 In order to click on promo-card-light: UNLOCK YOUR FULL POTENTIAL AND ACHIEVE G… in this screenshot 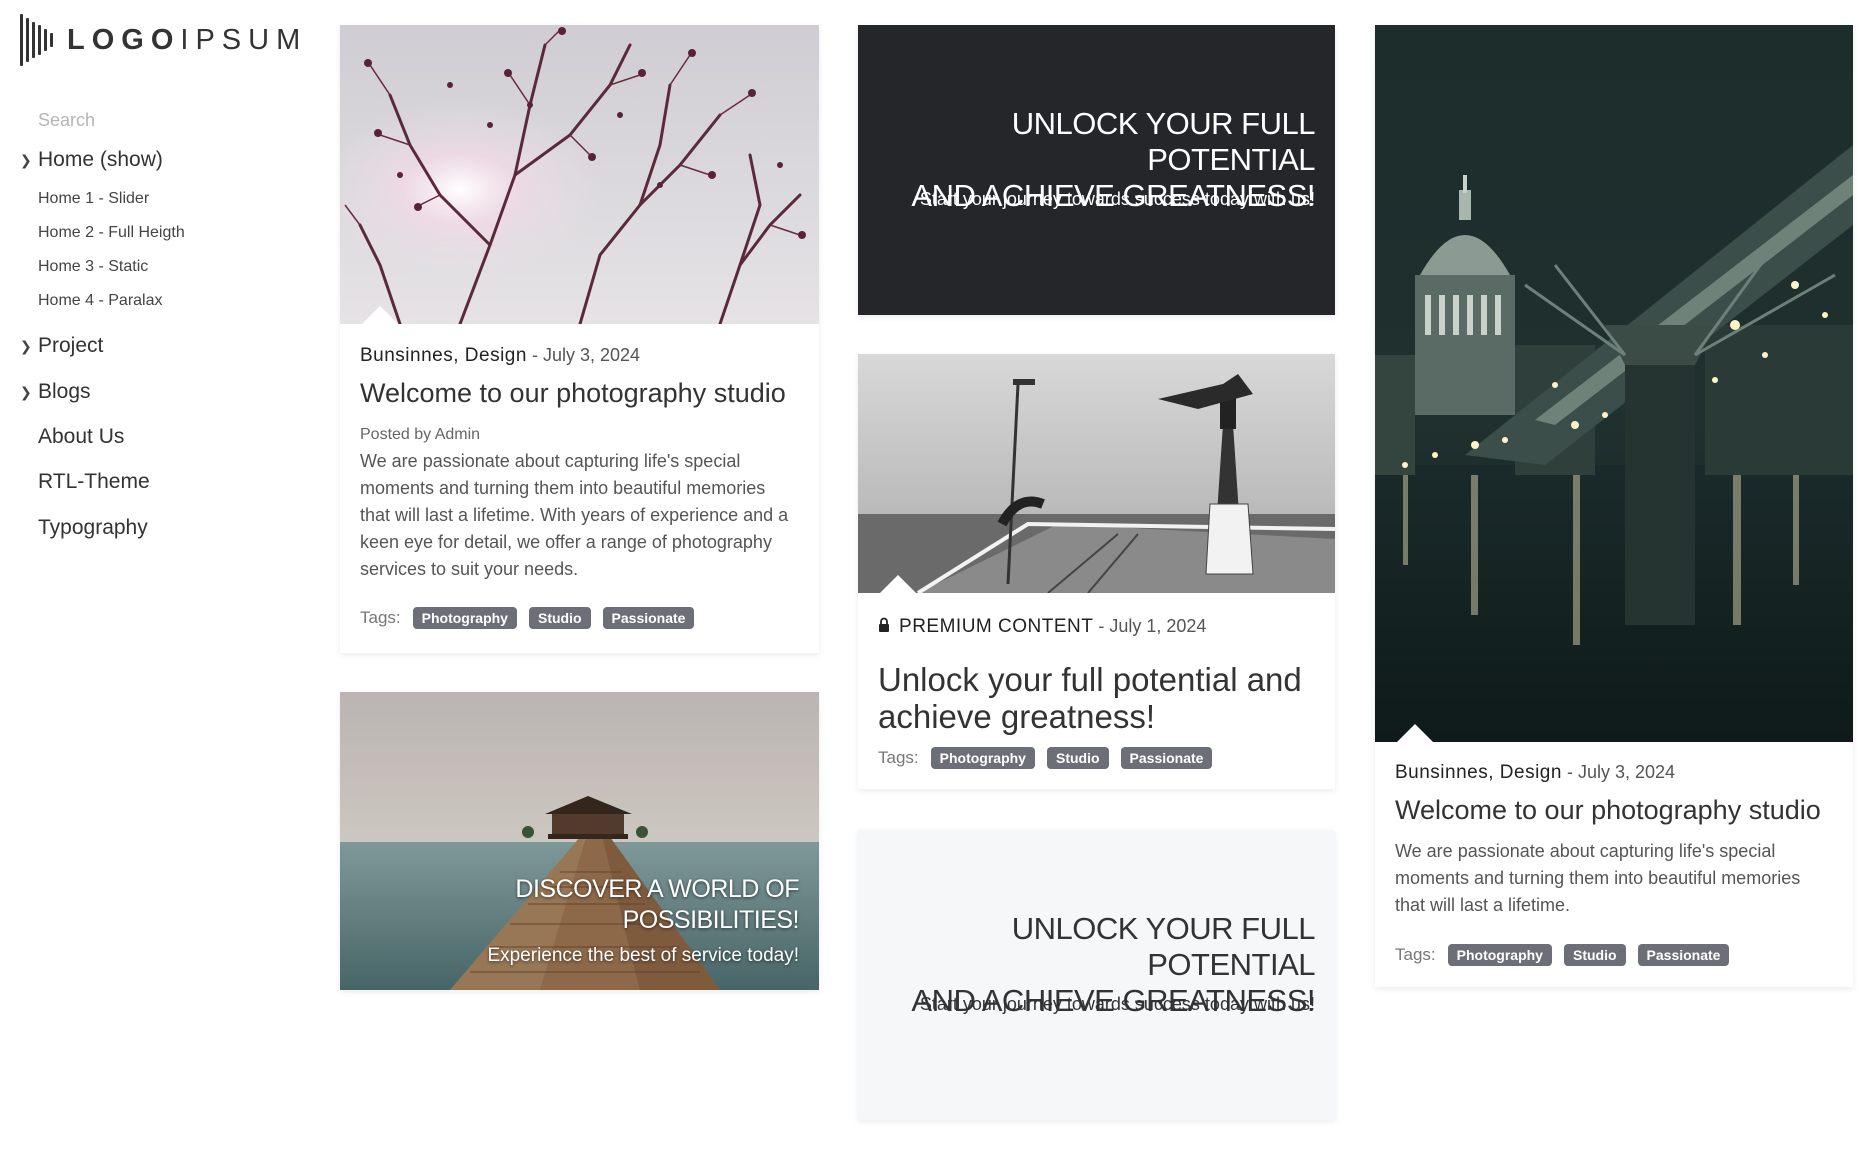, I will do `click(1096, 975)`.